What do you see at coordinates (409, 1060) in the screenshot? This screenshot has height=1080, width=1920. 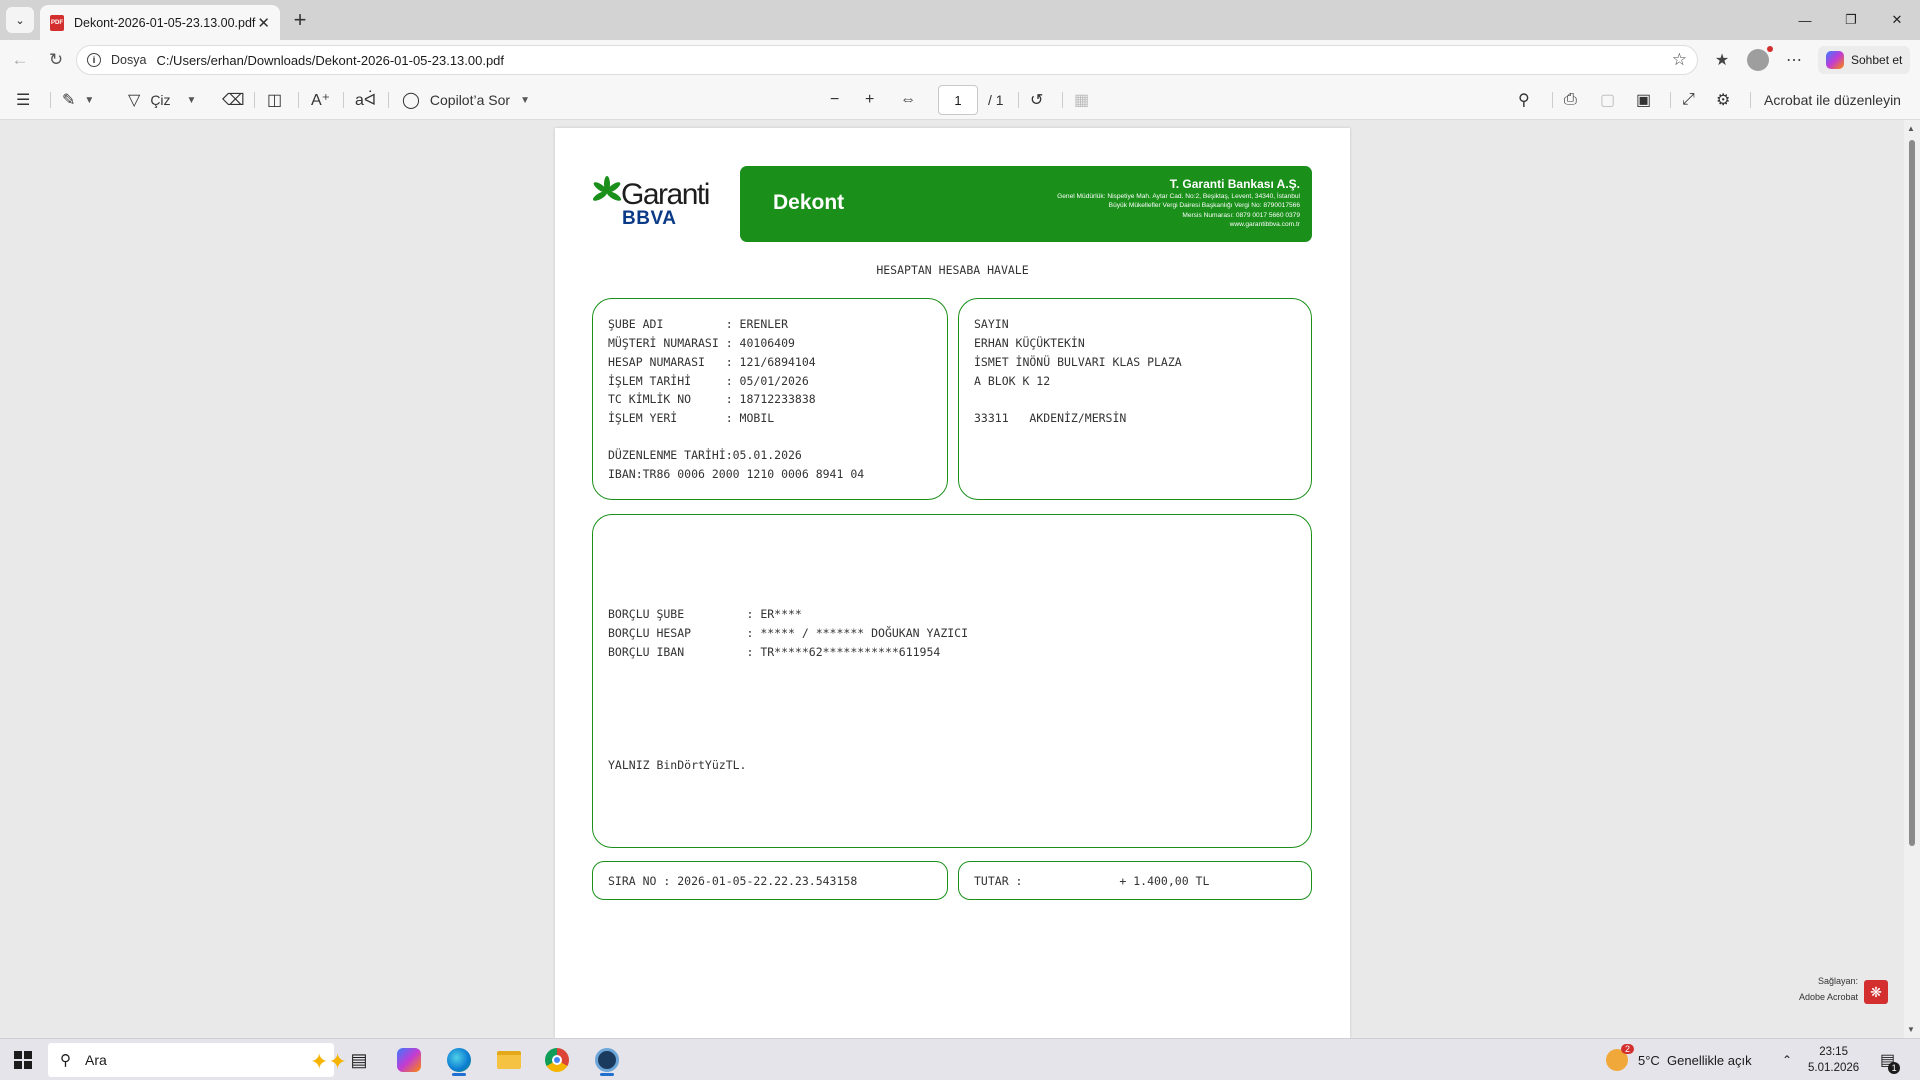 I see `copilot-app-icon` at bounding box center [409, 1060].